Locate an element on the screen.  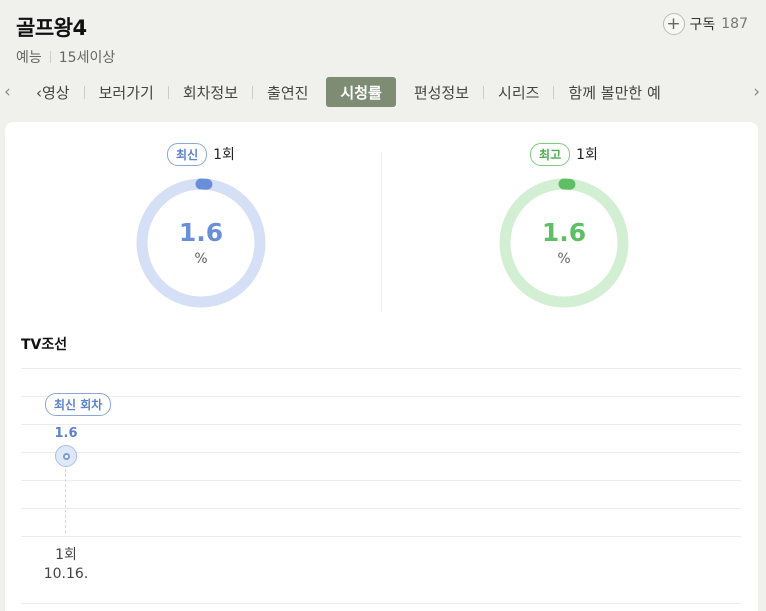
tab-6: 시리즈 is located at coordinates (518, 92).